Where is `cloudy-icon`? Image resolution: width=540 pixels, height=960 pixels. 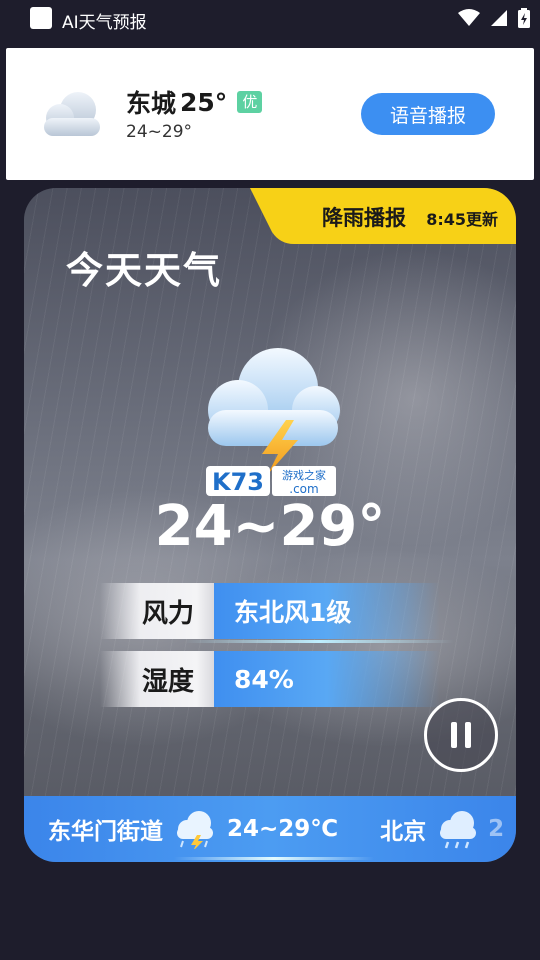
cloudy-icon is located at coordinates (72, 114).